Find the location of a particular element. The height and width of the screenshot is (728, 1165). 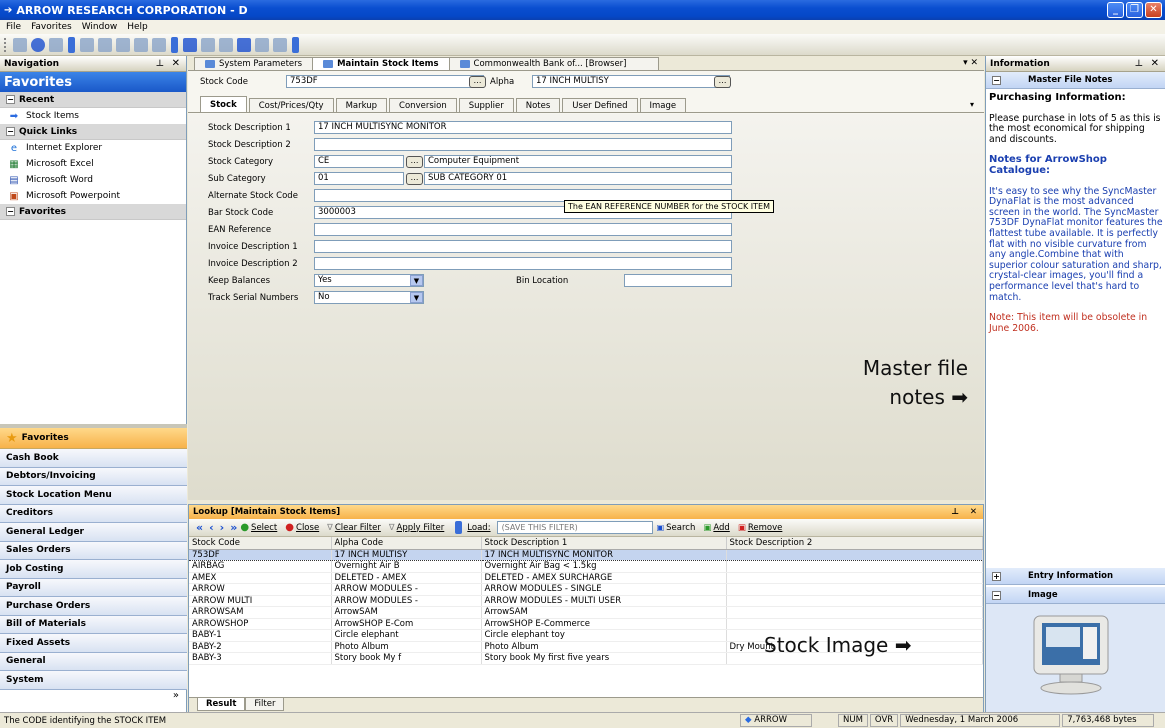

column-stock-code: Stock Code is located at coordinates (260, 543).